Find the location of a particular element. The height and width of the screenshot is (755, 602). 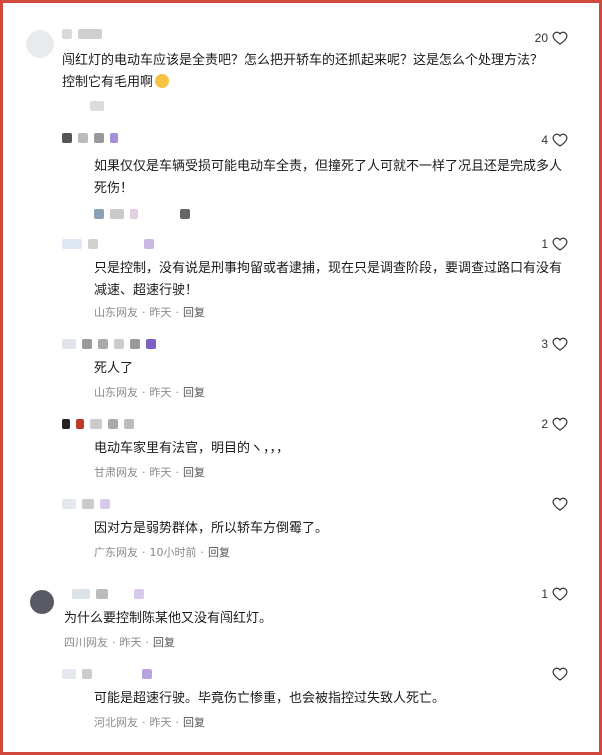

comment-meta: 四川网友 · 昨天 · 回复 is located at coordinates (119, 642).